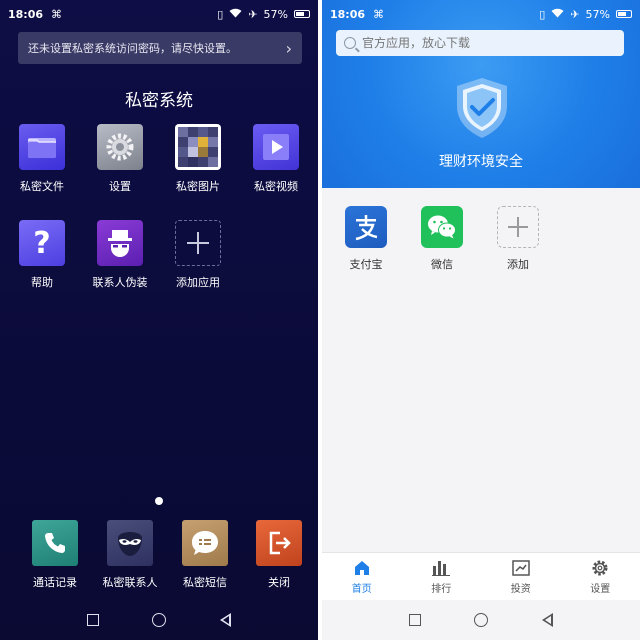  Describe the element at coordinates (276, 147) in the screenshot. I see `play-video-icon` at that location.